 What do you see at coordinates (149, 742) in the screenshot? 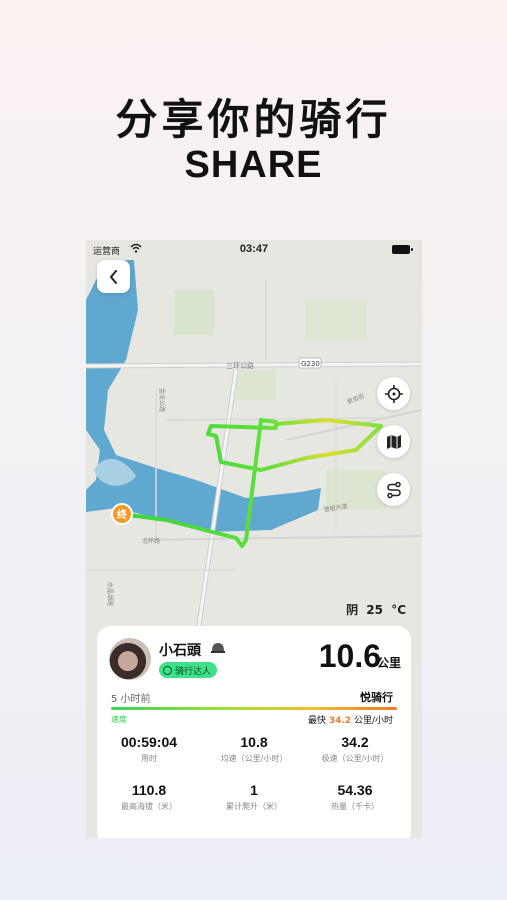
I see `stat-value: 00:59:04` at bounding box center [149, 742].